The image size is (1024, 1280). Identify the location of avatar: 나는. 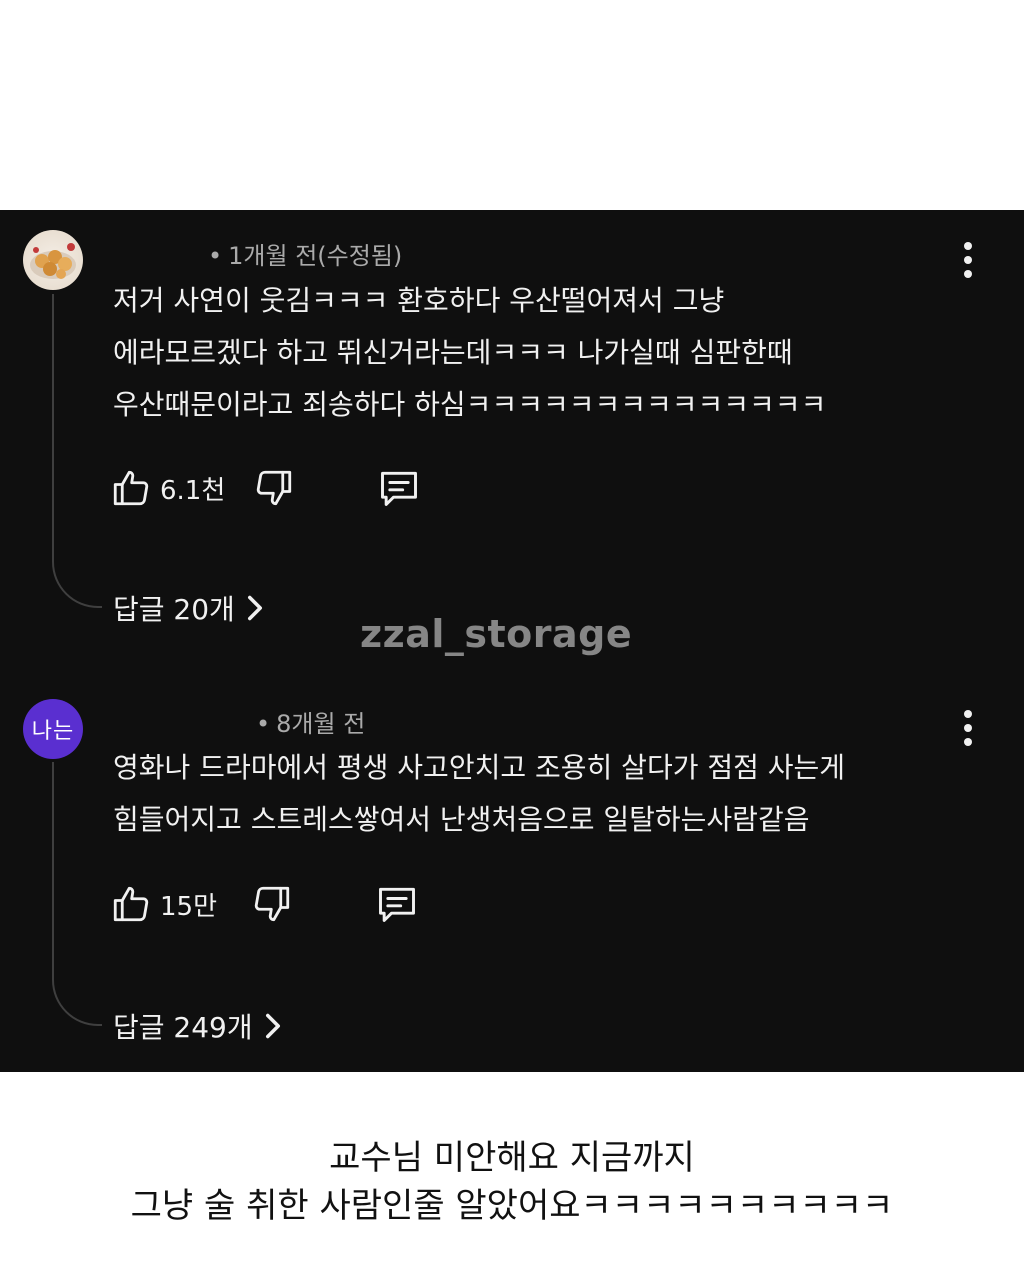
(53, 729).